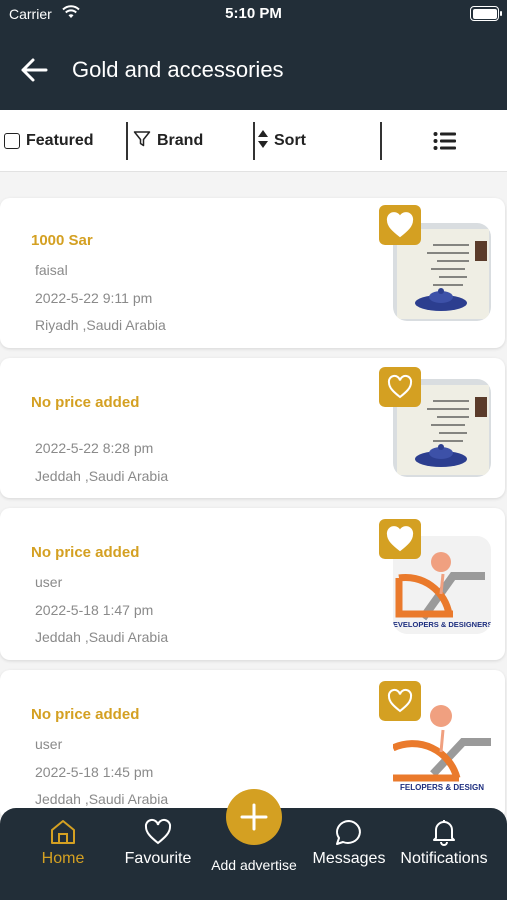 The width and height of the screenshot is (507, 900). I want to click on nav-messages-label: Messages, so click(349, 858).